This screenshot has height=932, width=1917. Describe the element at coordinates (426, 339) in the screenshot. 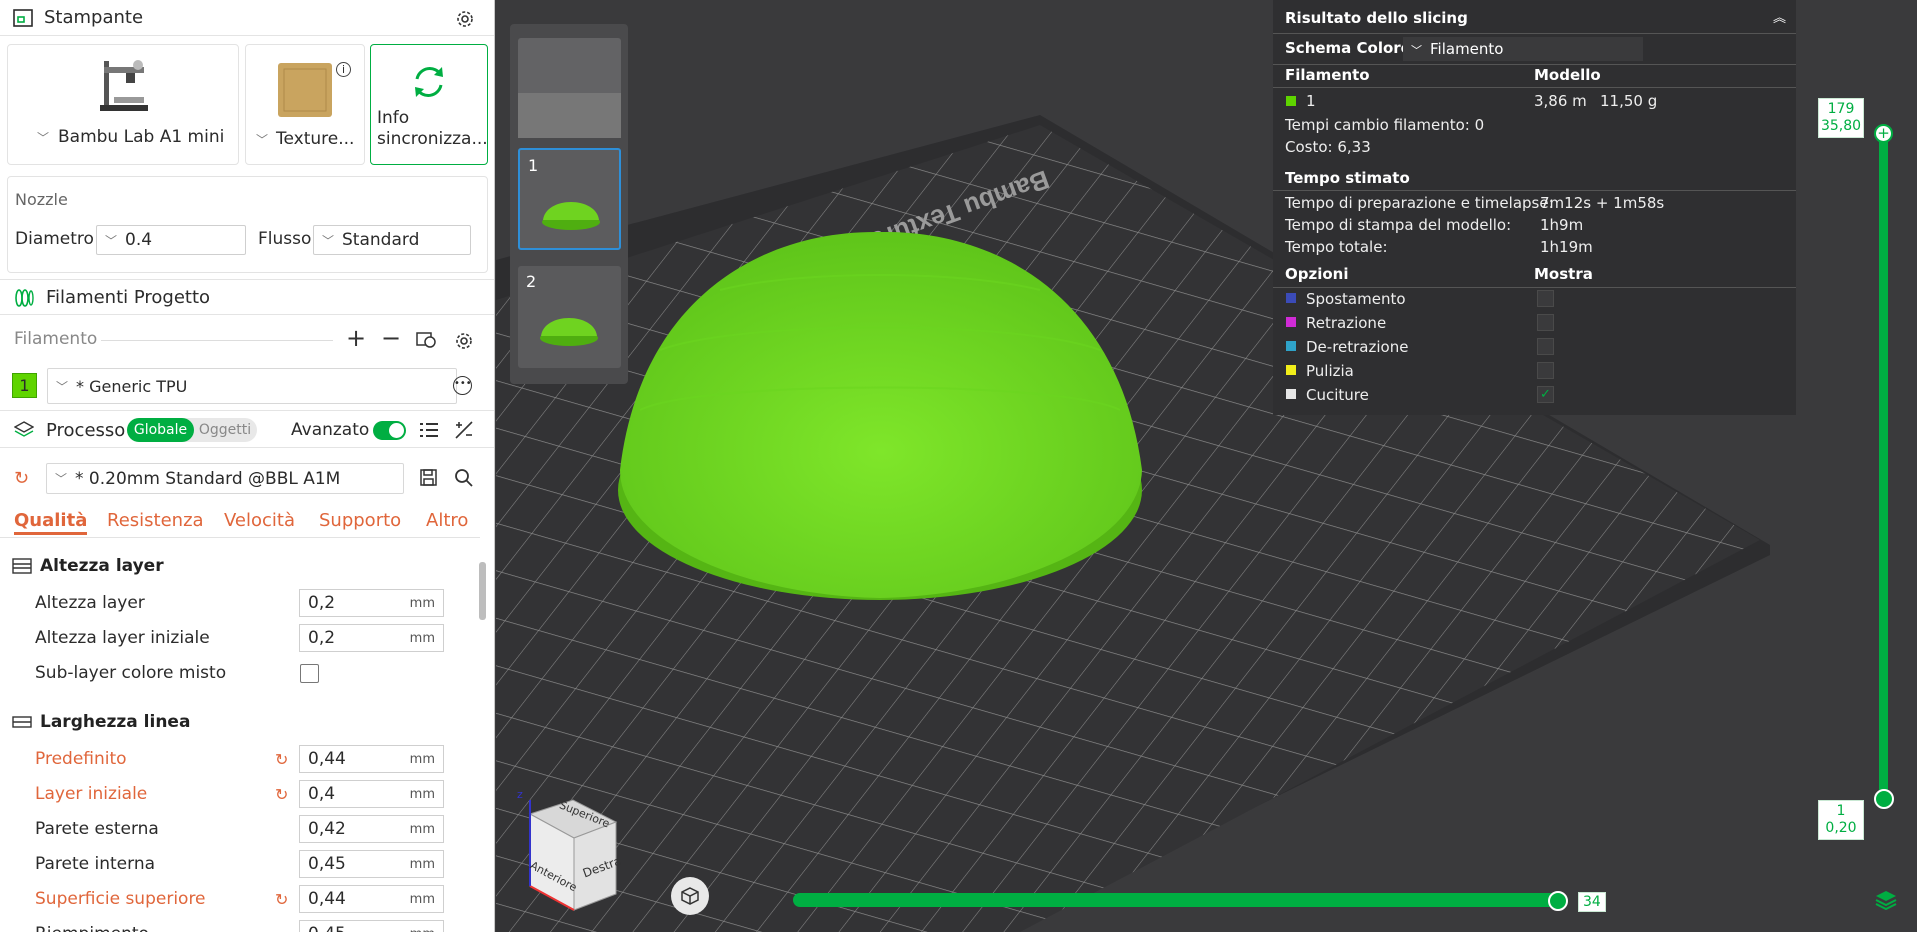

I see `filament-sync-icon` at that location.